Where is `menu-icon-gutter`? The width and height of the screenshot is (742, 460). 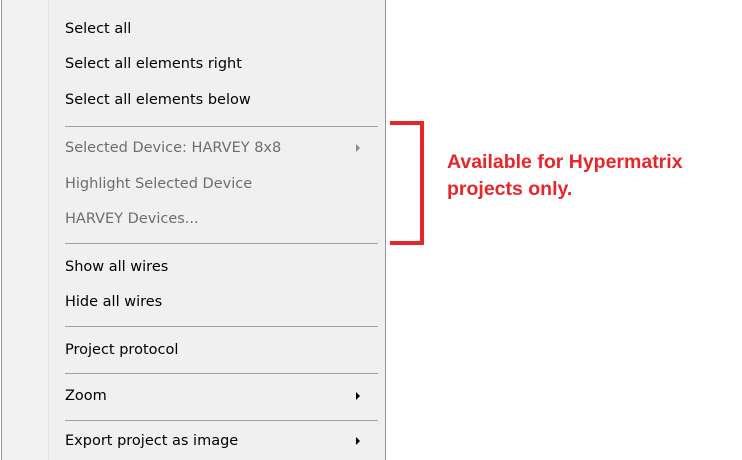
menu-icon-gutter is located at coordinates (25, 230).